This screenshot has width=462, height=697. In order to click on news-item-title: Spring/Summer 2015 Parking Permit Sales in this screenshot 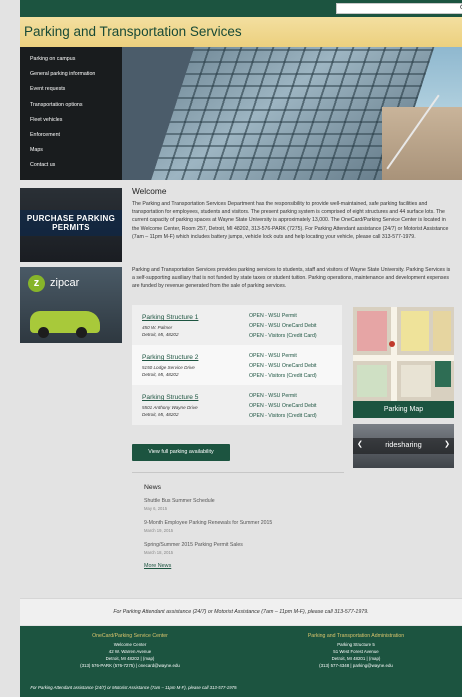, I will do `click(254, 545)`.